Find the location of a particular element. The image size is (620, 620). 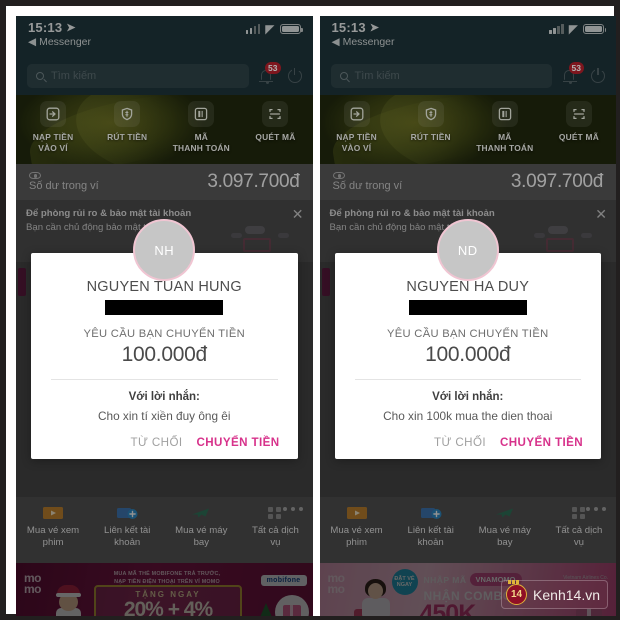

kenh14-watermark: 14 Kenh14.vn is located at coordinates (554, 594).